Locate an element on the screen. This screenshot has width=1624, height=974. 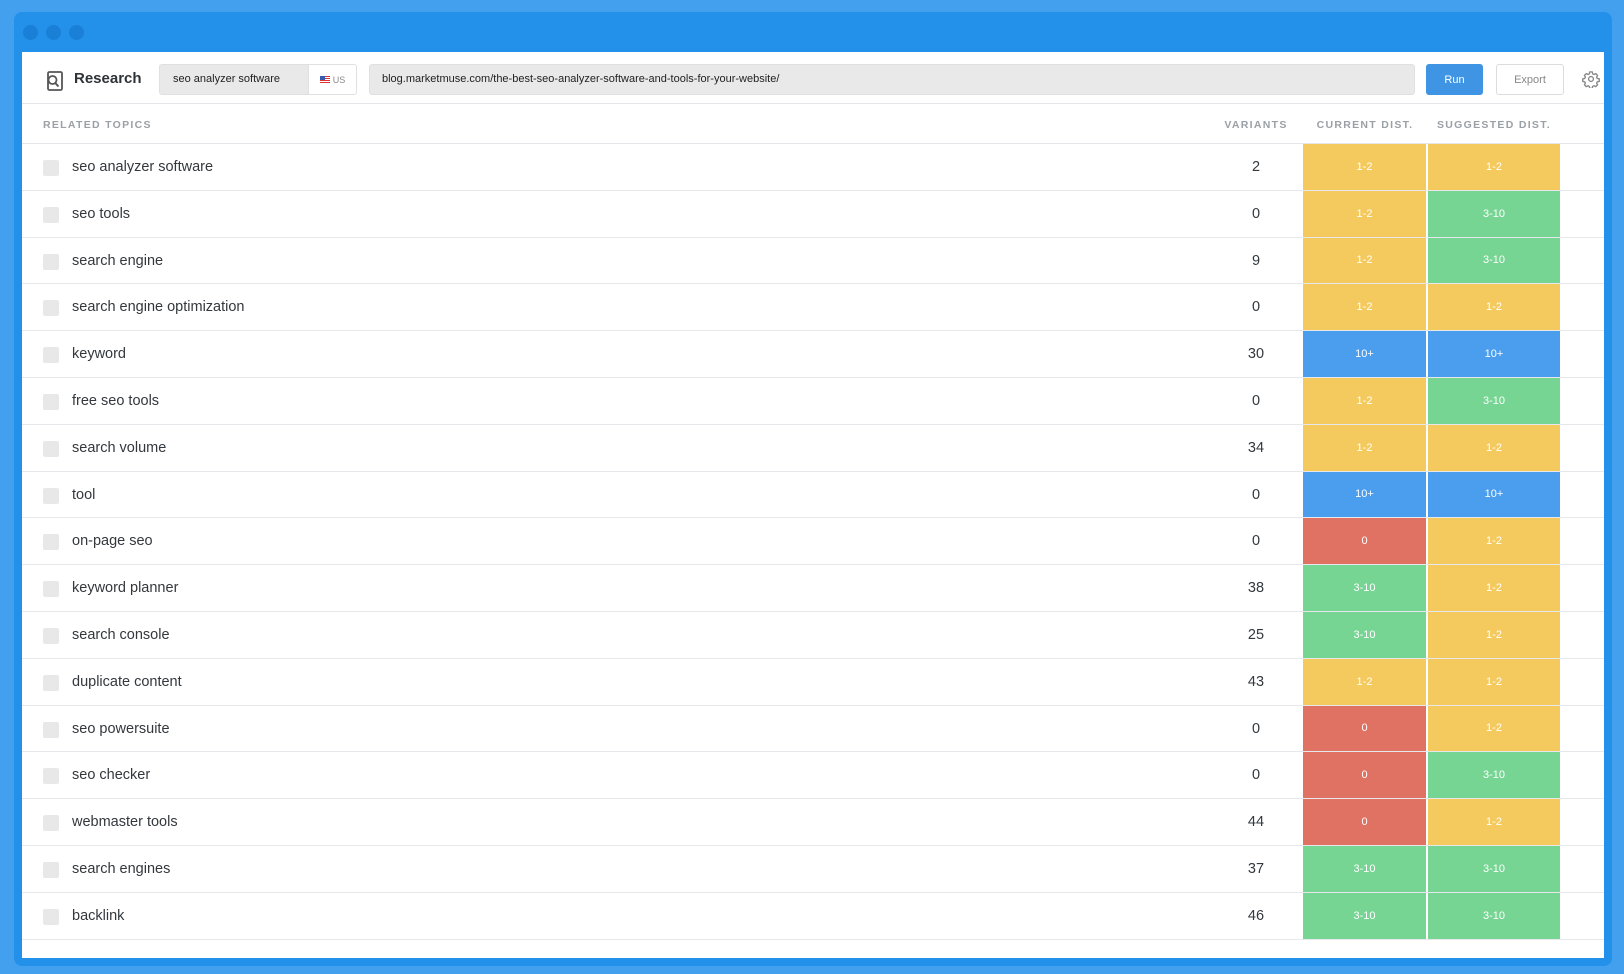
topic-name: search engine optimization is located at coordinates (158, 307).